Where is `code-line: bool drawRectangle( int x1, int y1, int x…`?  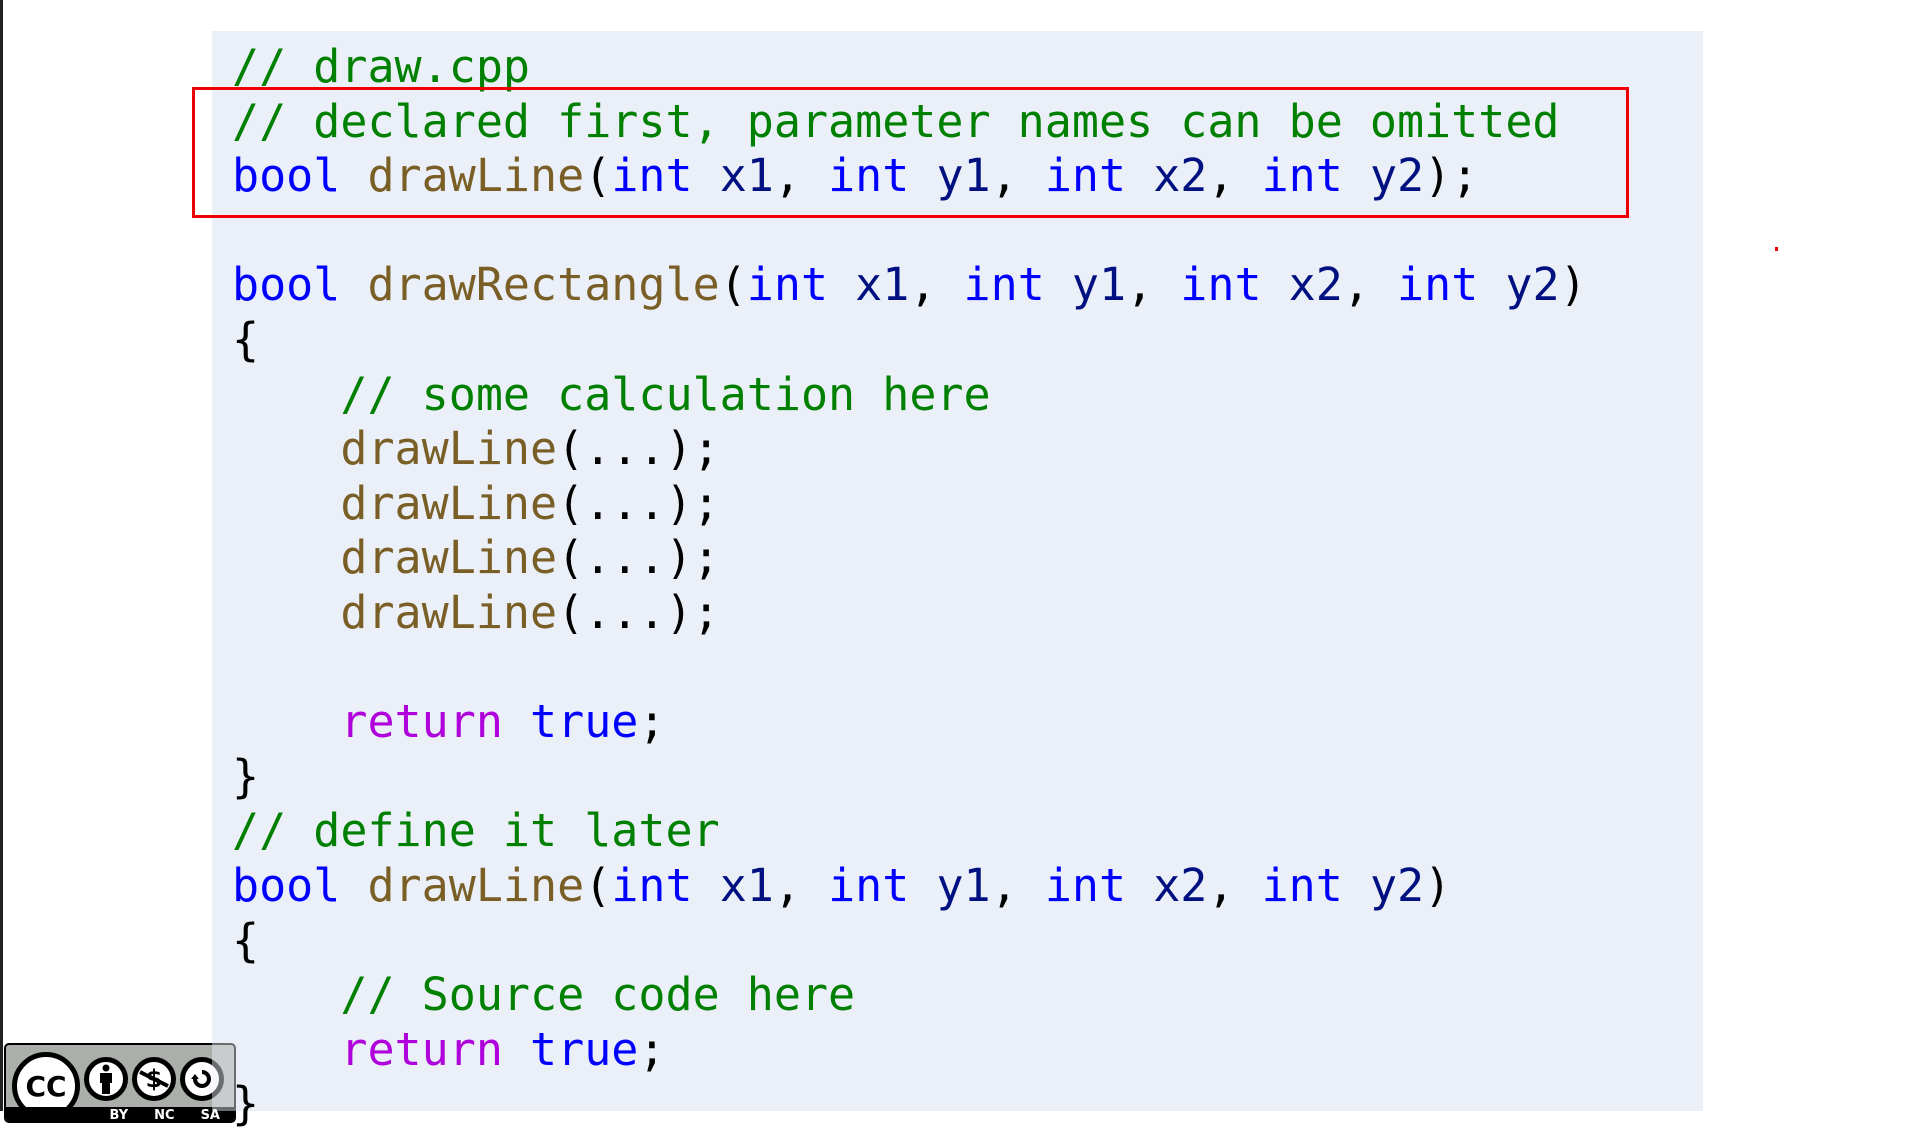 code-line: bool drawRectangle( int x1, int y1, int x… is located at coordinates (909, 285).